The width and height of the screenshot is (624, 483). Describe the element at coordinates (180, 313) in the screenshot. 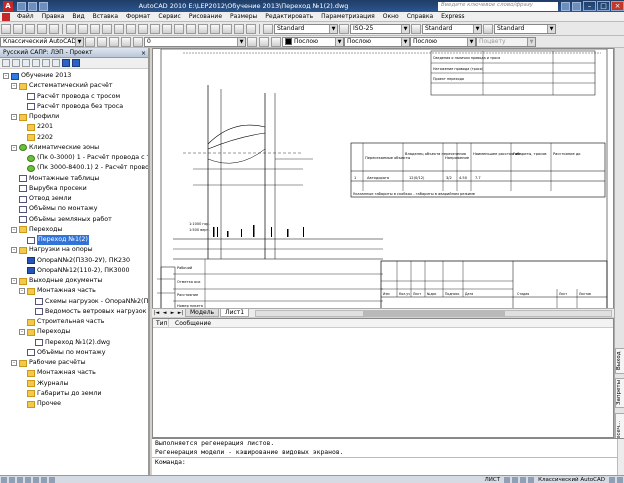

I see `last-tab-icon: ►|` at that location.